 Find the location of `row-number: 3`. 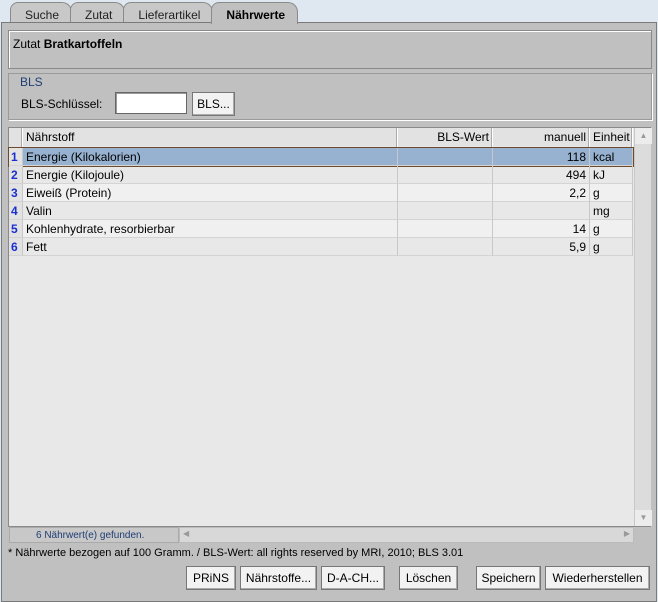

row-number: 3 is located at coordinates (16, 193).